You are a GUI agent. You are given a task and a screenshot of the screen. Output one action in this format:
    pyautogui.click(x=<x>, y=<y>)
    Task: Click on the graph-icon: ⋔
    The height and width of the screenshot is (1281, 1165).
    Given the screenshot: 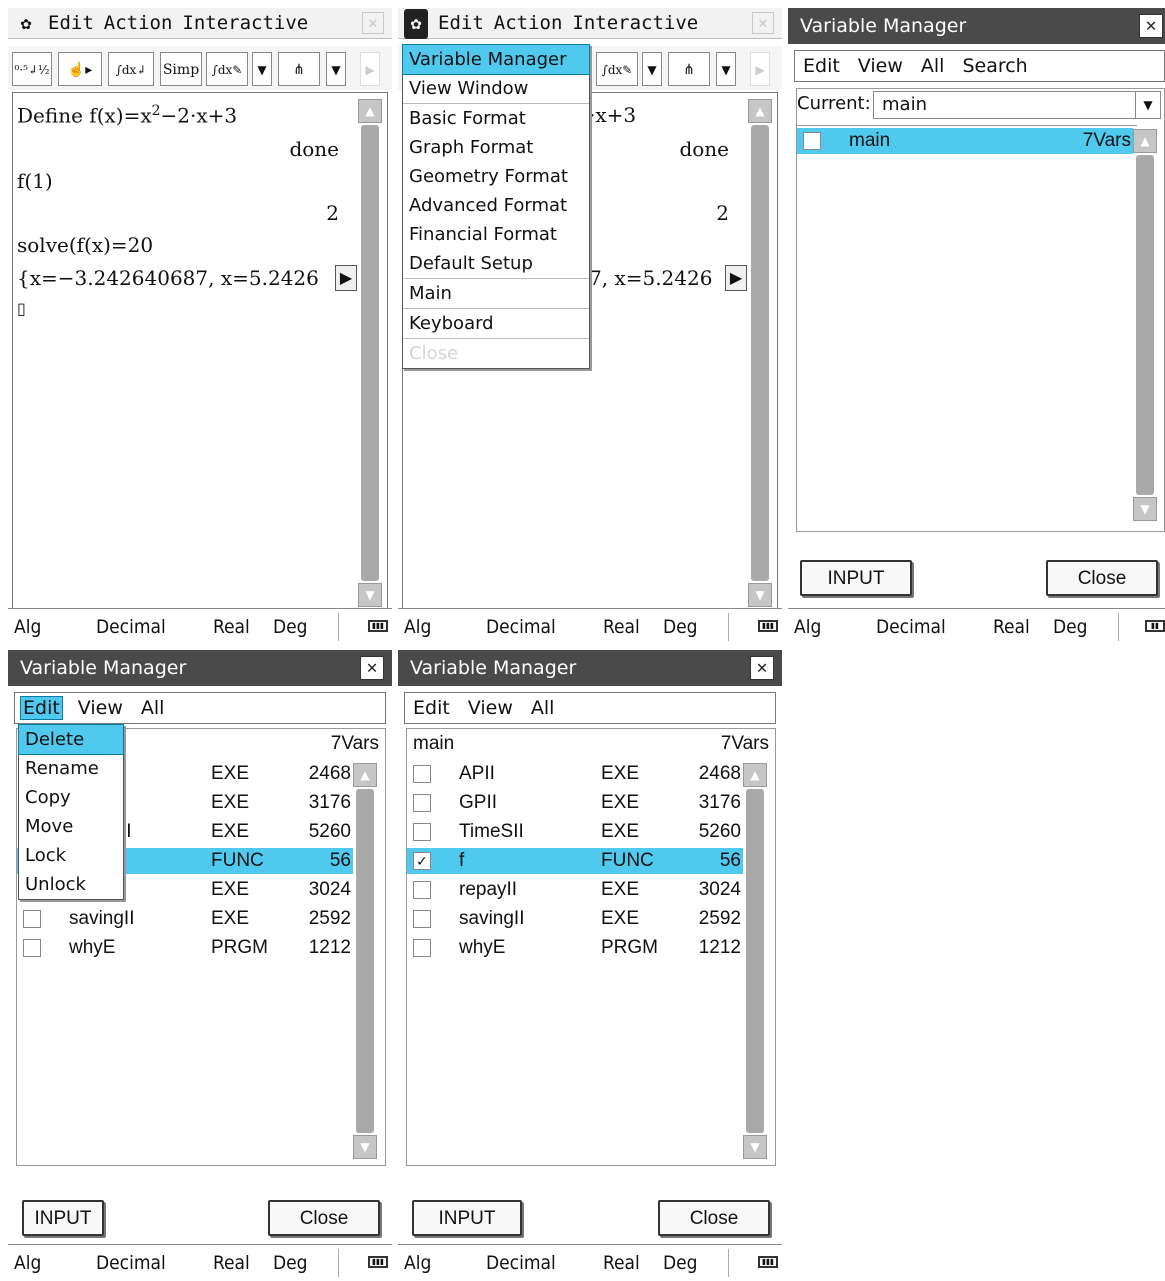 What is the action you would take?
    pyautogui.click(x=299, y=69)
    